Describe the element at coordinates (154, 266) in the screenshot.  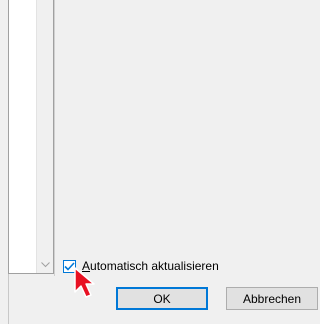
I see `auto-update-label-text: utomatisch aktualisieren` at that location.